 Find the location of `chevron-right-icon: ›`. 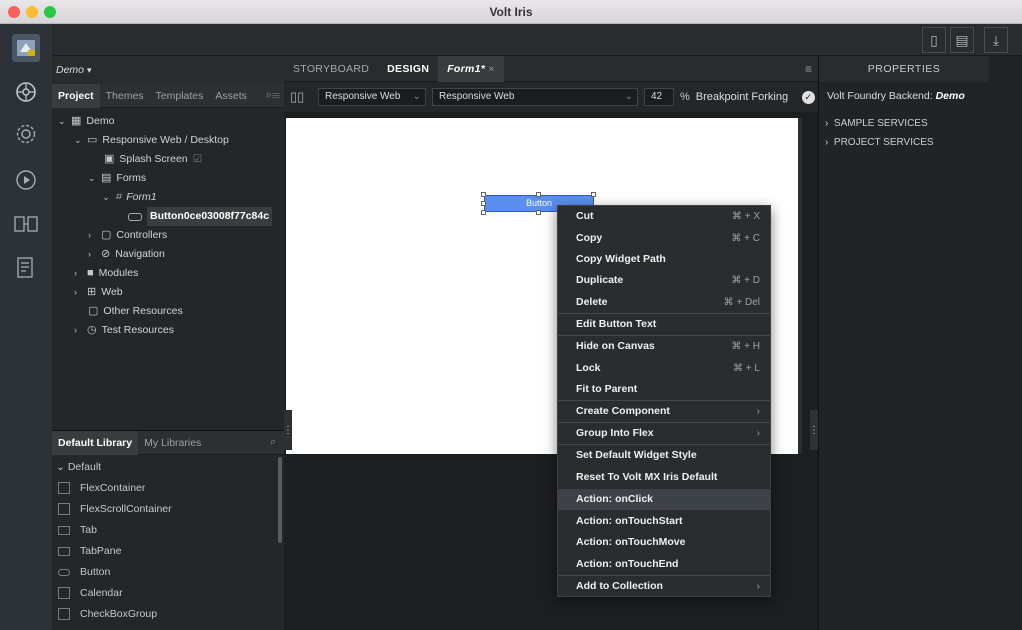

chevron-right-icon: › is located at coordinates (75, 273).